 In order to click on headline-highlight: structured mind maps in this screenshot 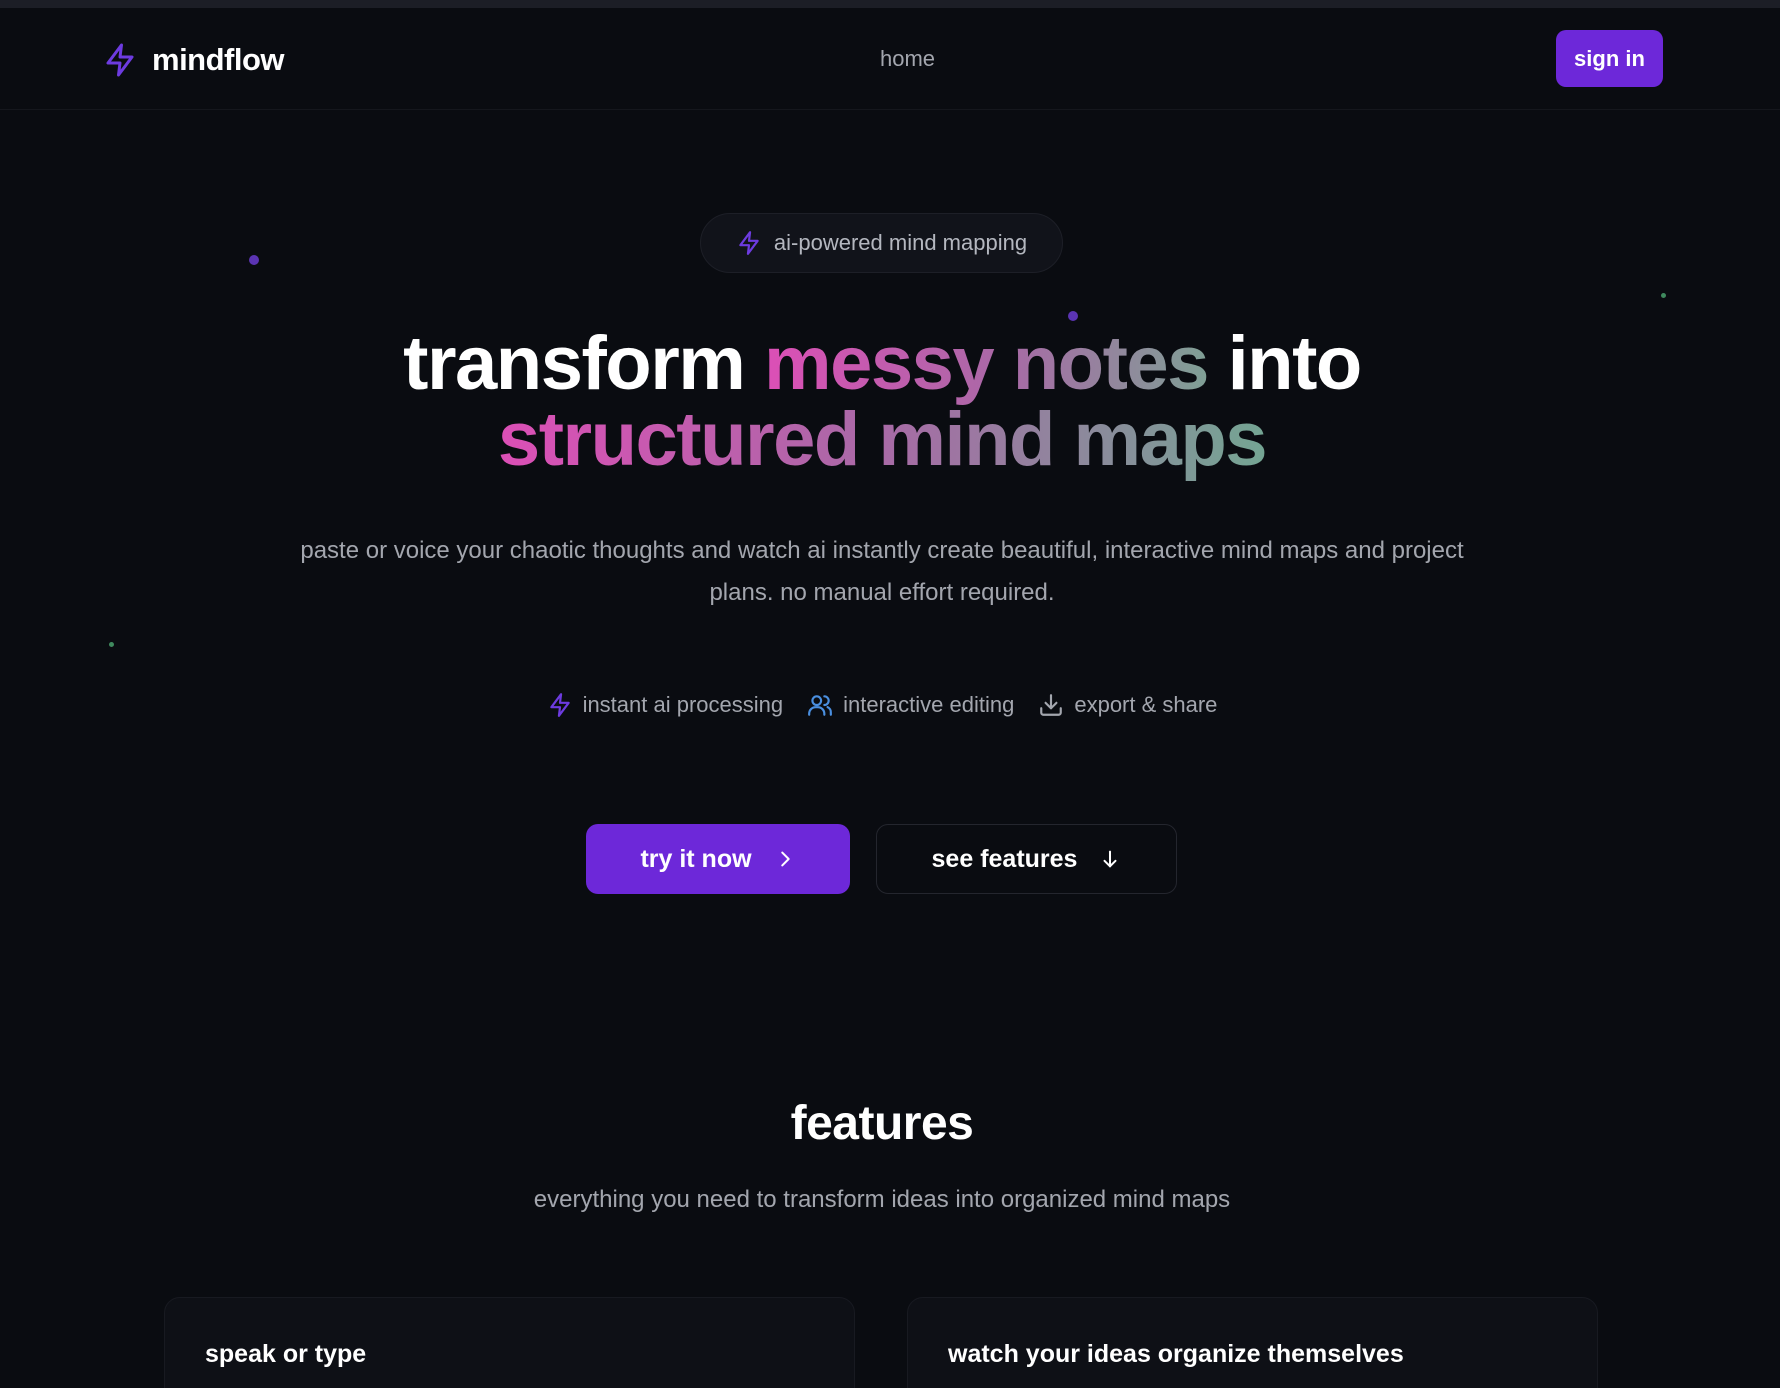, I will do `click(882, 439)`.